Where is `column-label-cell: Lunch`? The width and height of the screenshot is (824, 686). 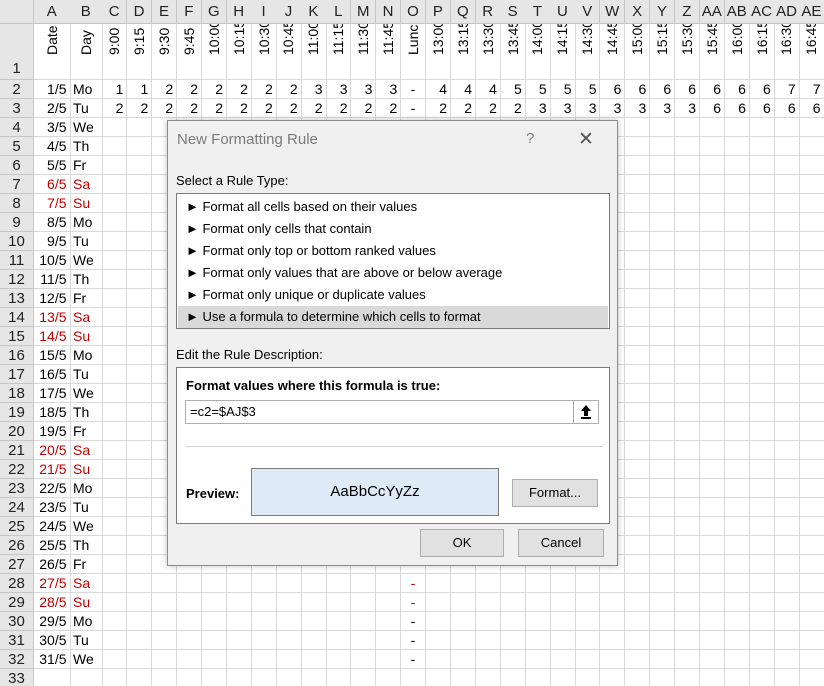 column-label-cell: Lunch is located at coordinates (413, 52).